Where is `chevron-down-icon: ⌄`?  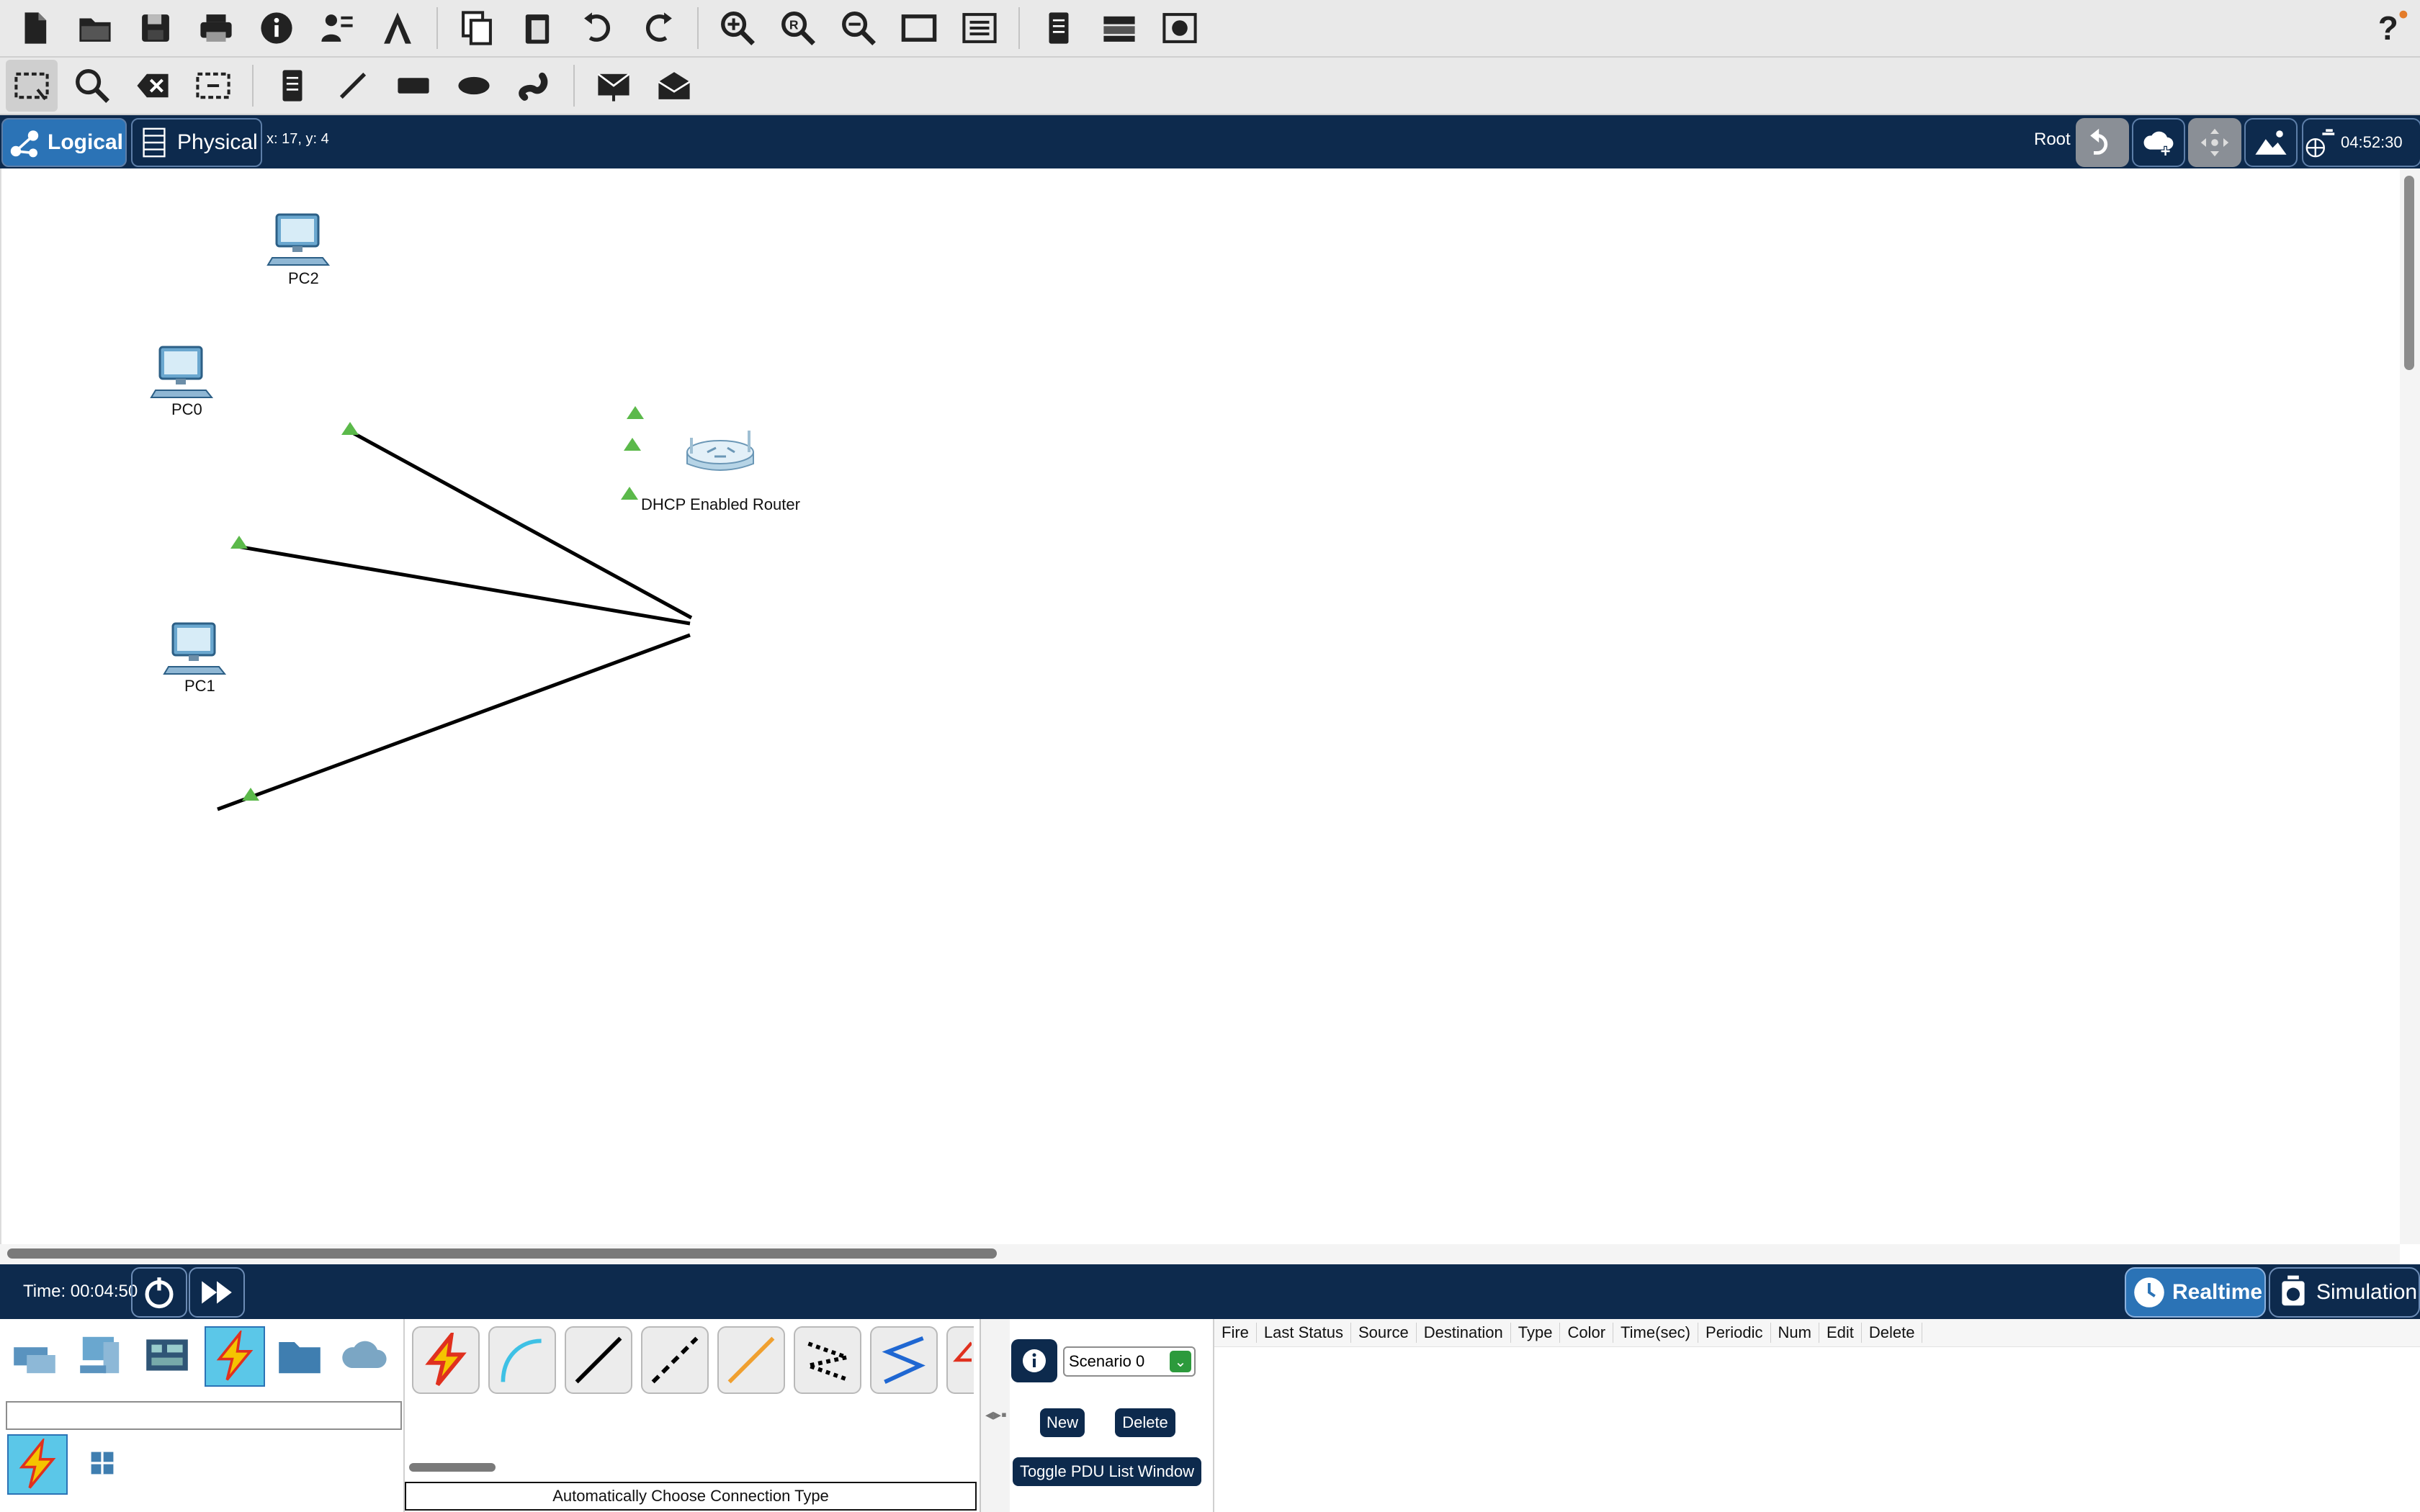 chevron-down-icon: ⌄ is located at coordinates (1180, 1361).